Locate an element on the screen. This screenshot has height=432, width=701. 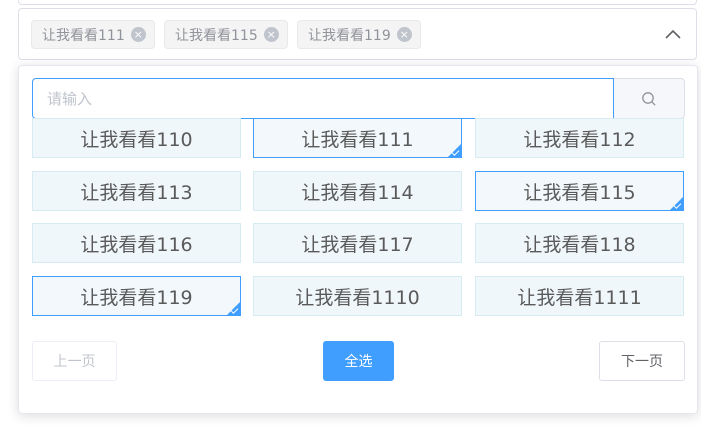
option-label: 让我看看110 is located at coordinates (136, 139).